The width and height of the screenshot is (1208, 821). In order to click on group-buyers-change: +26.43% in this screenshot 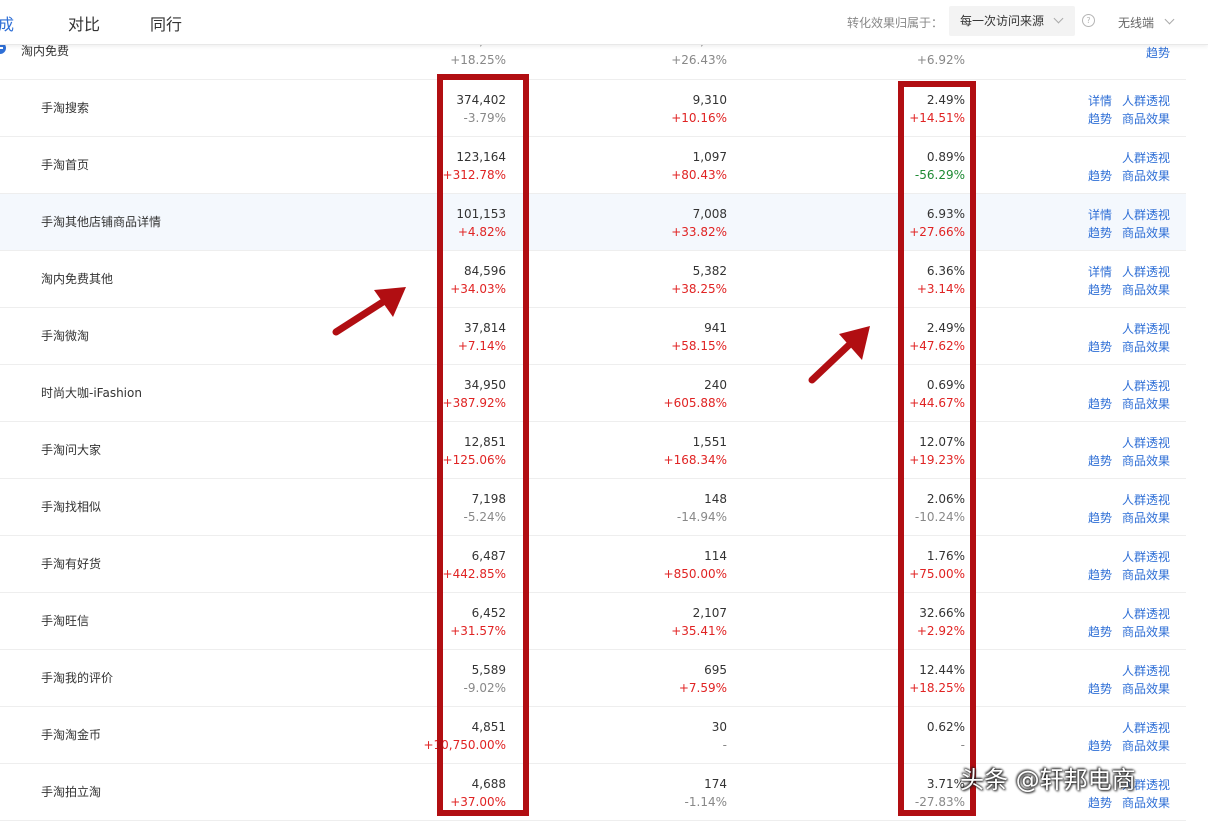, I will do `click(699, 60)`.